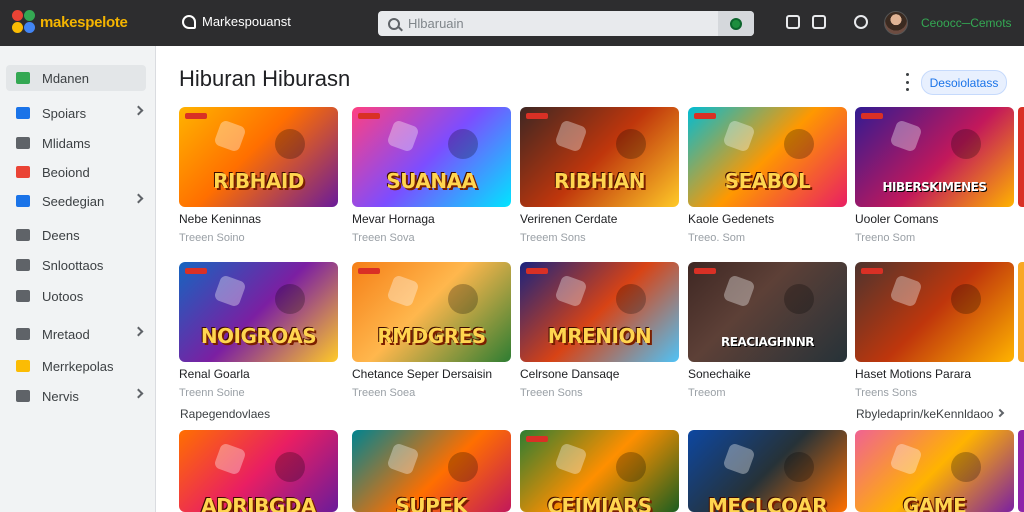  What do you see at coordinates (212, 393) in the screenshot?
I see `app-subtitle: Treenn Soine` at bounding box center [212, 393].